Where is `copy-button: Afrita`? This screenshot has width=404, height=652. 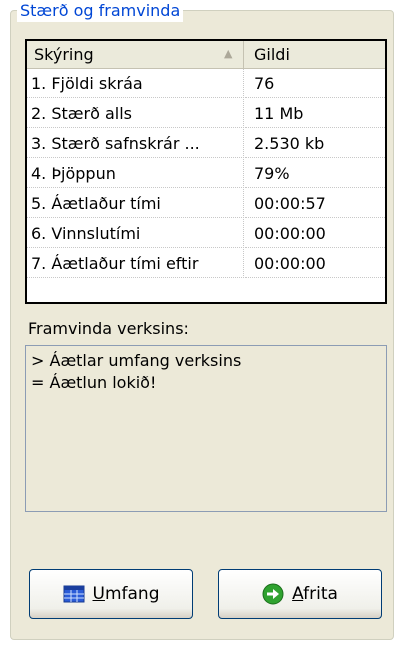
copy-button: Afrita is located at coordinates (300, 594).